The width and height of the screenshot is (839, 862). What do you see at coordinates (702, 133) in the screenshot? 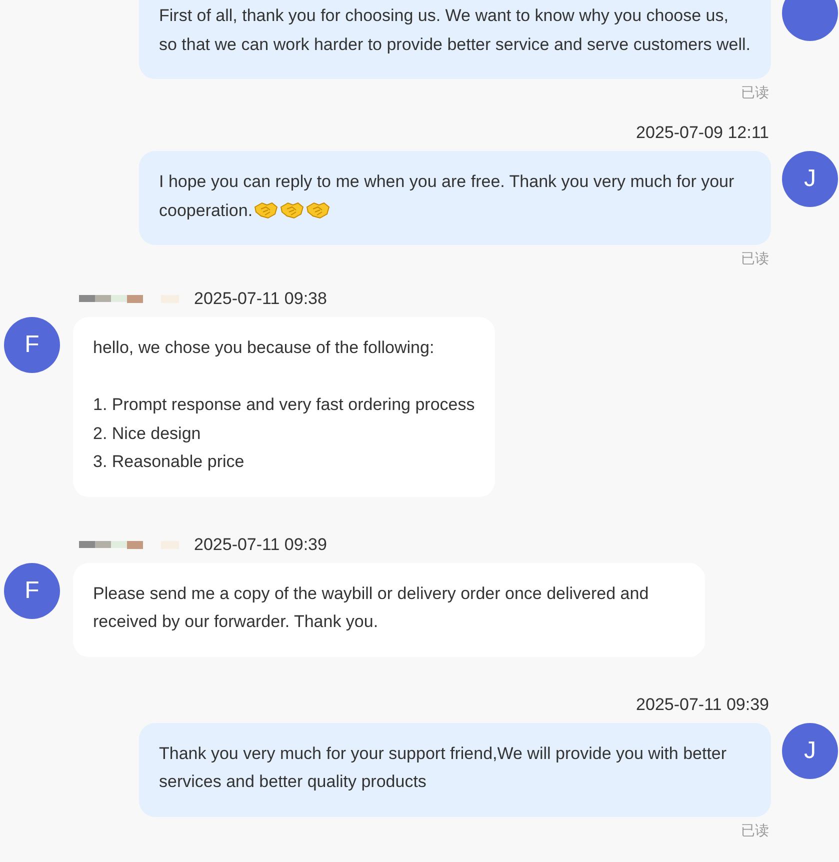
I see `timestamp: 2025-07-09 12:11` at bounding box center [702, 133].